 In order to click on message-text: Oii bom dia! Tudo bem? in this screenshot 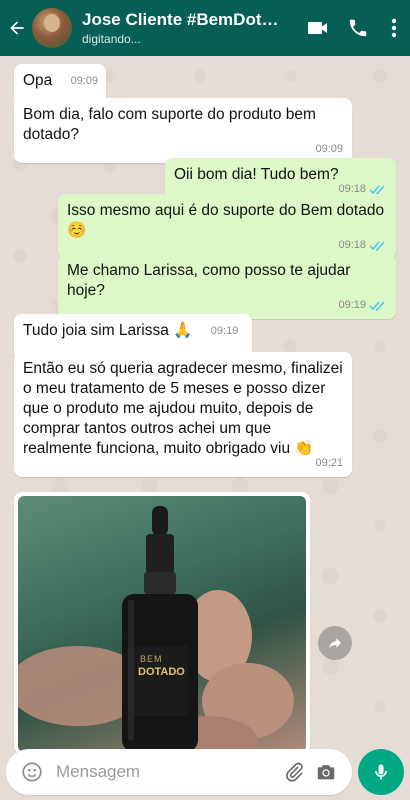, I will do `click(256, 174)`.